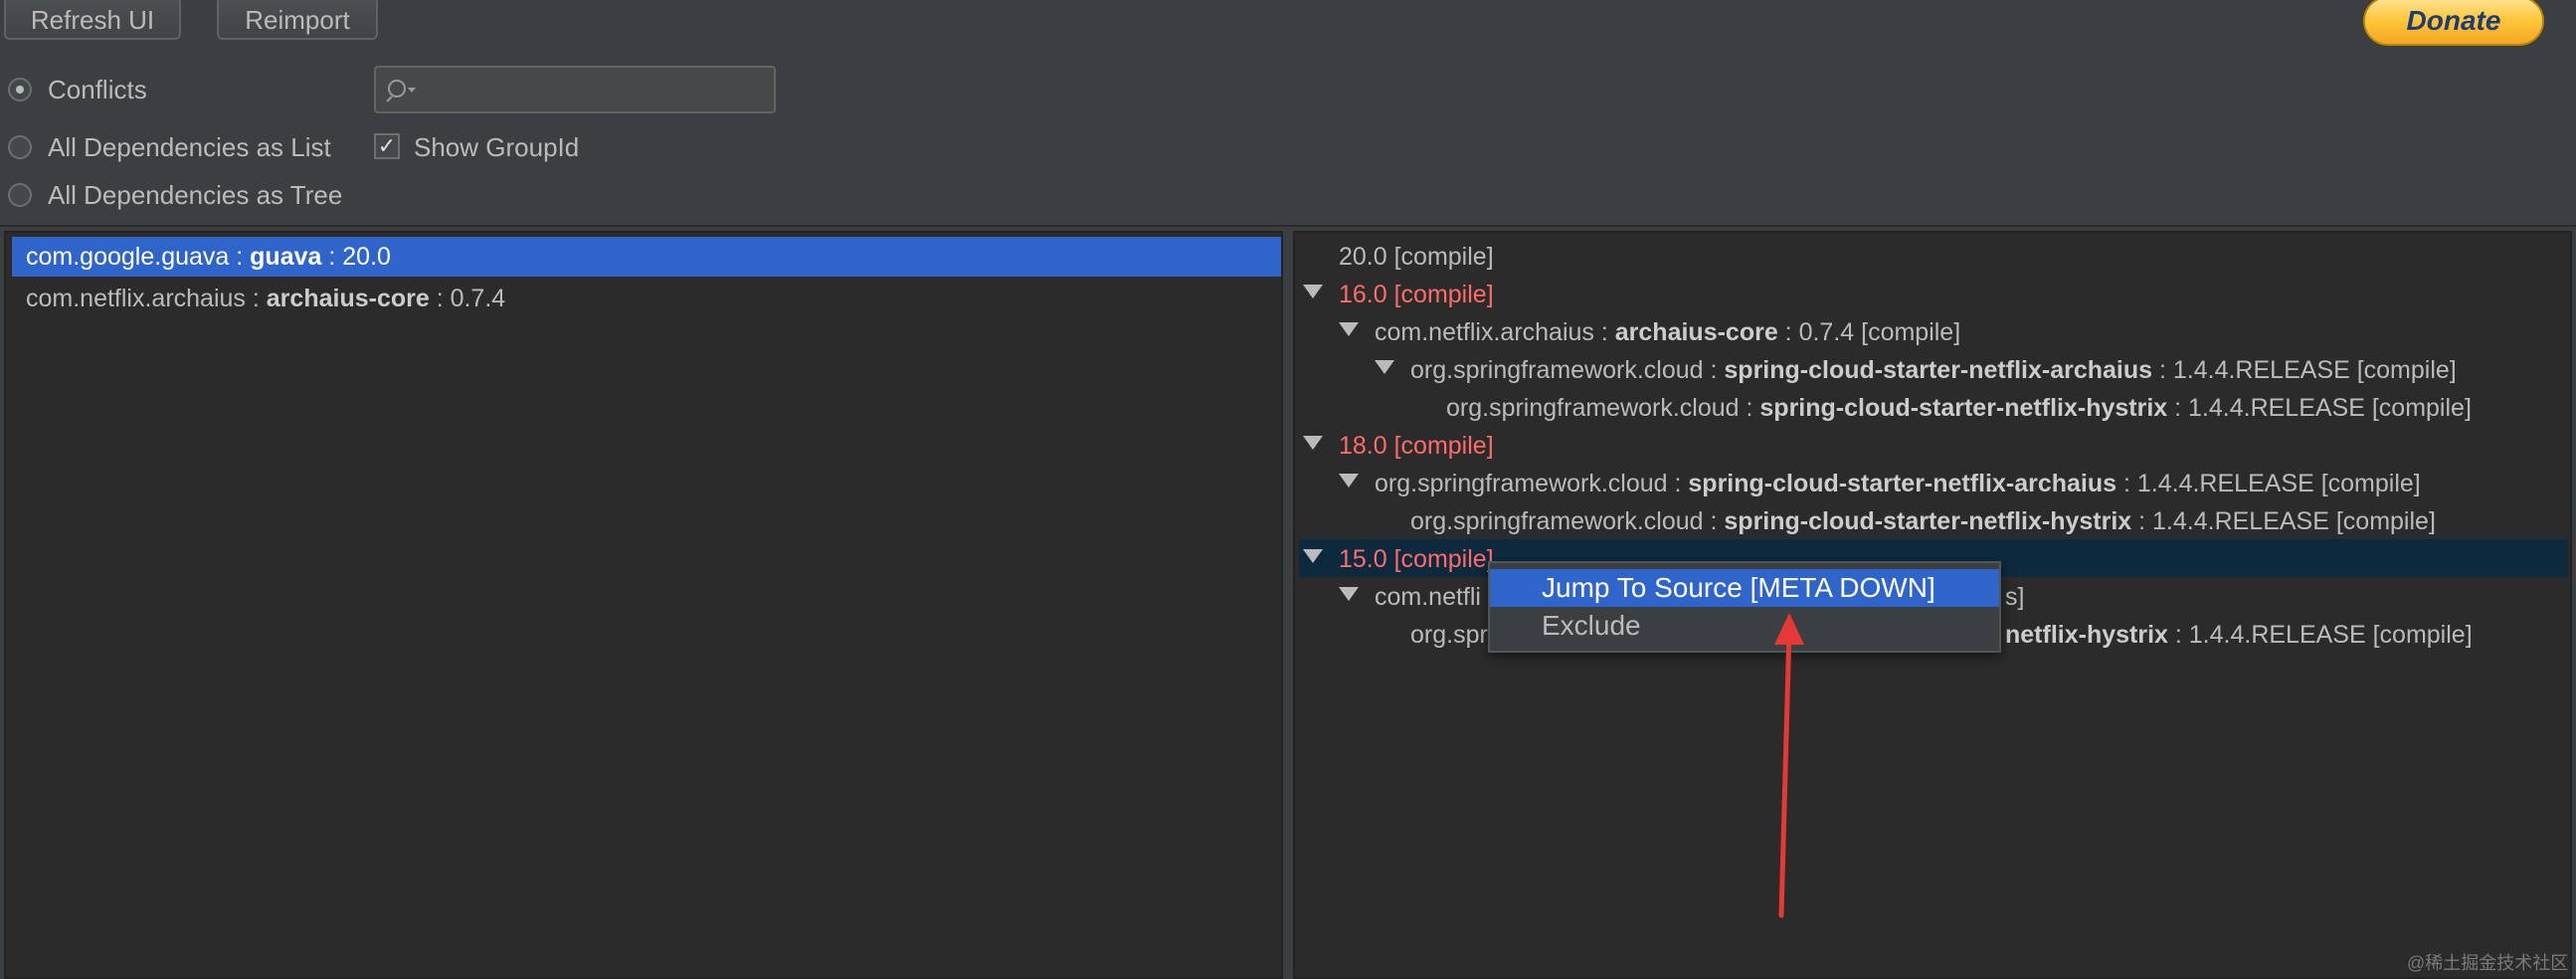  I want to click on watermark: @稀土掘金技术社区, so click(2488, 963).